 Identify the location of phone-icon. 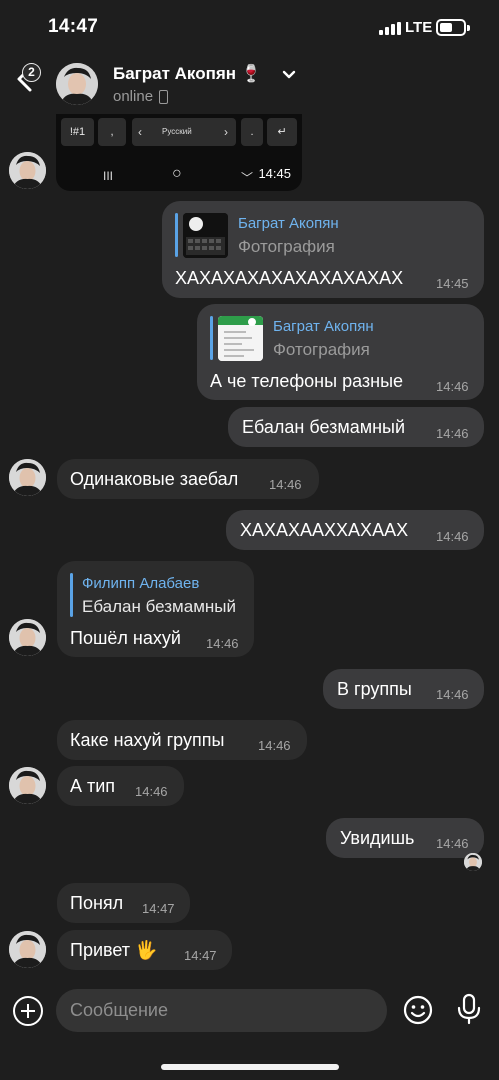
(163, 97).